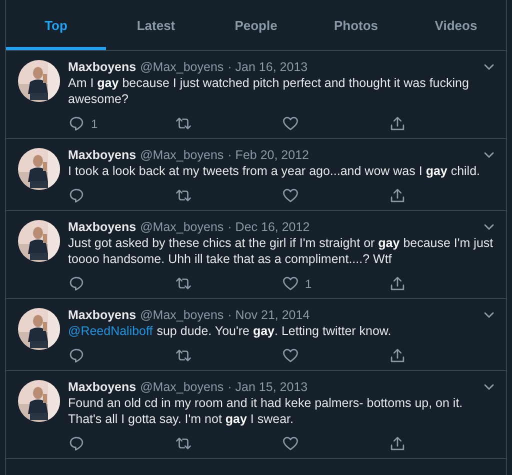 This screenshot has width=512, height=475. Describe the element at coordinates (269, 91) in the screenshot. I see `tweet-text: Am I gay because I just watched pitch perfect and thought it was fucking awesome?` at that location.